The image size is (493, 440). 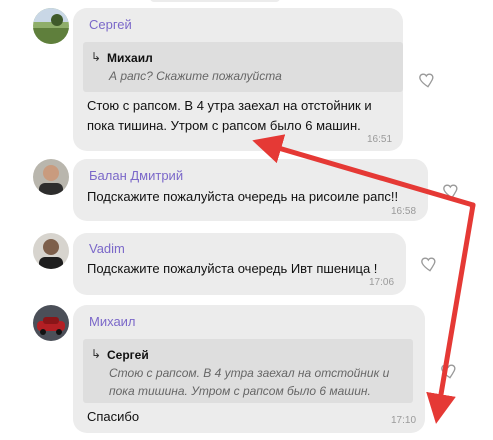 What do you see at coordinates (107, 248) in the screenshot?
I see `author-name: Vadim` at bounding box center [107, 248].